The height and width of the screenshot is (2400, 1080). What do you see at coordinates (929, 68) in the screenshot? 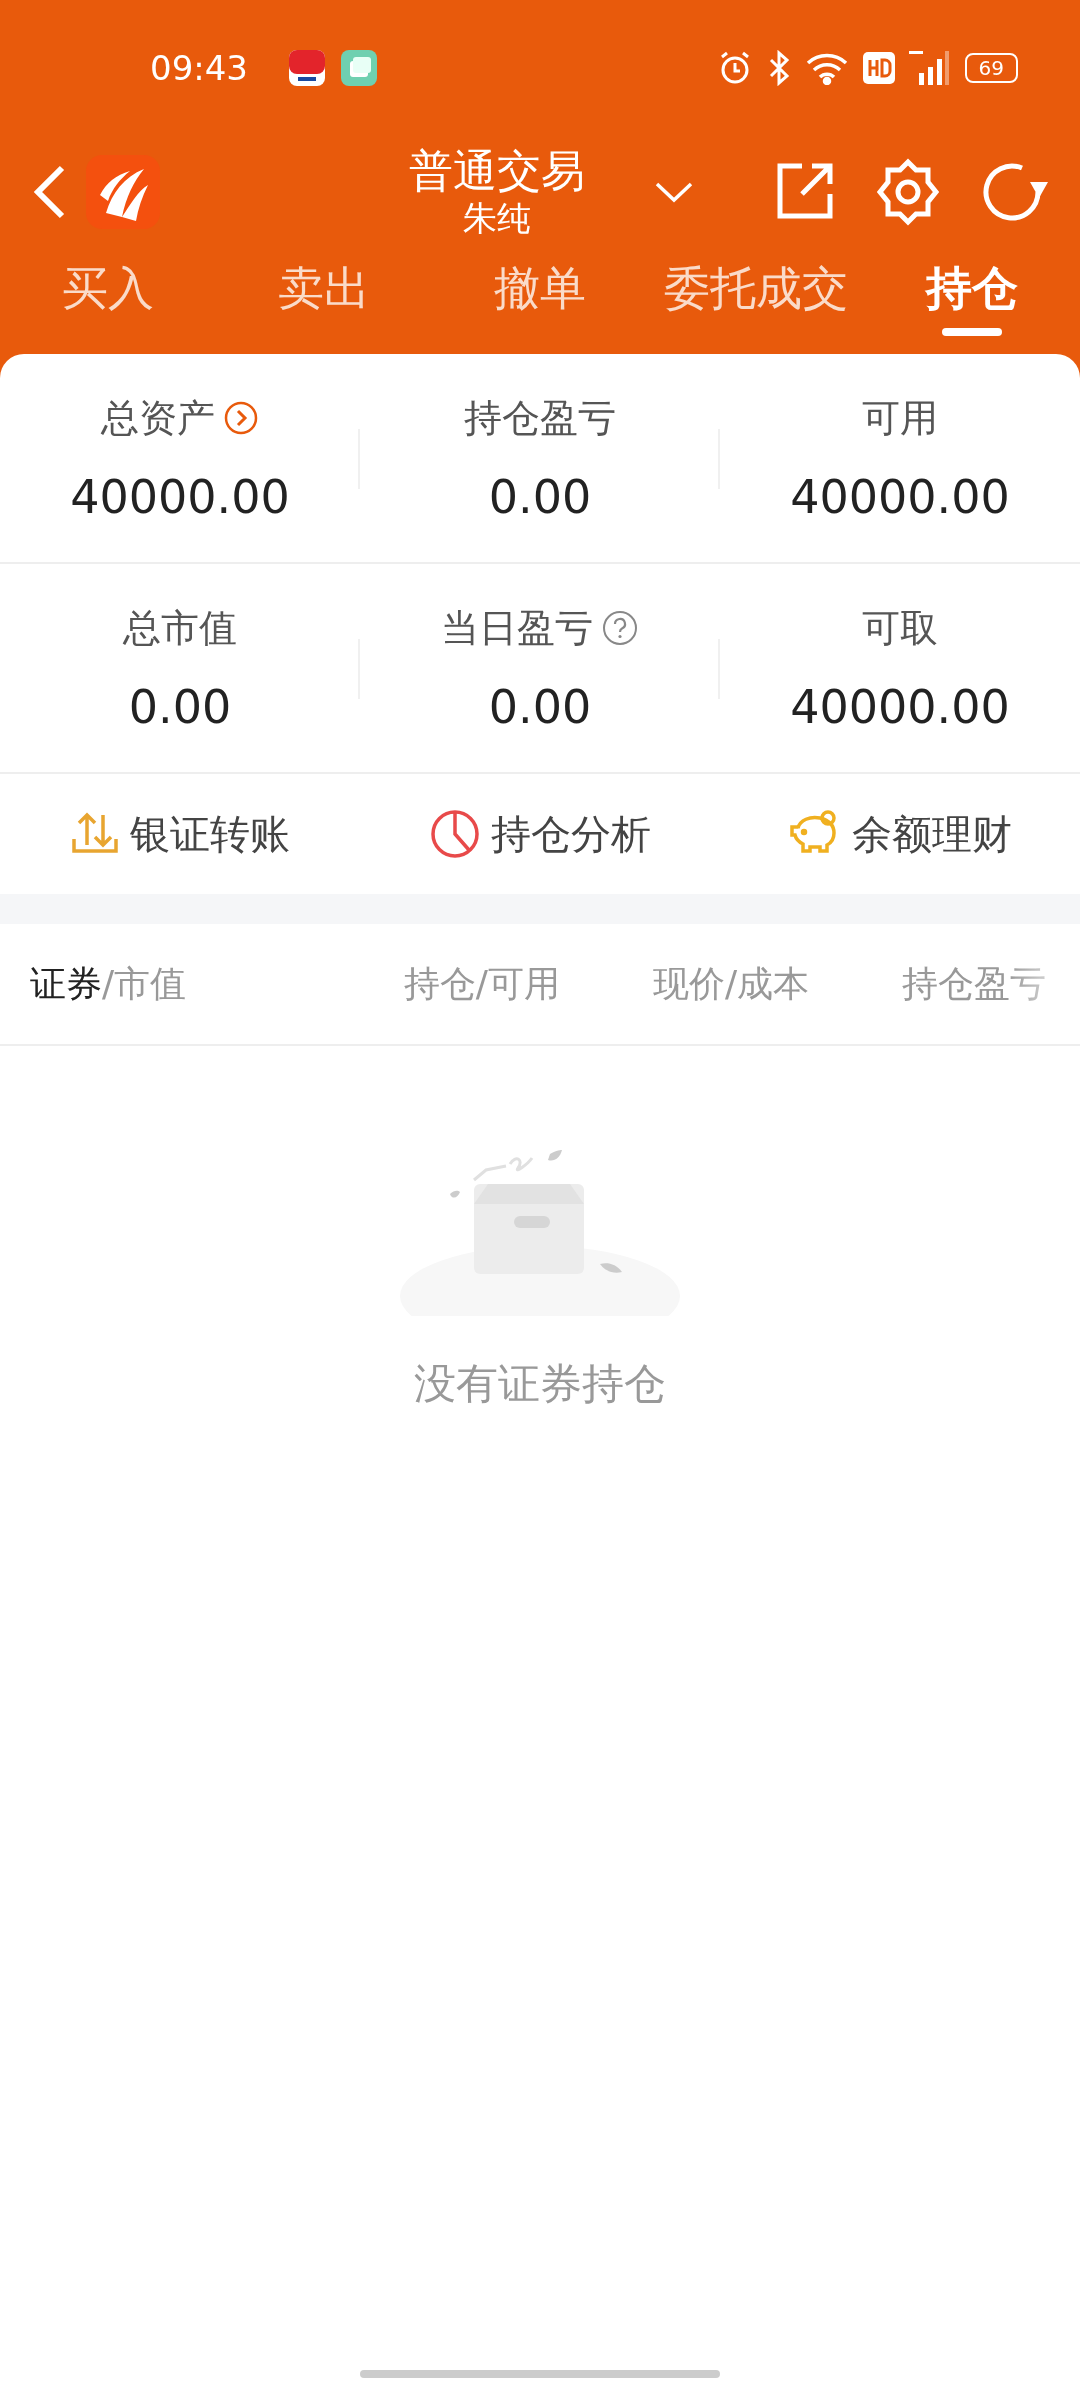
I see `cellular-signal-icon` at bounding box center [929, 68].